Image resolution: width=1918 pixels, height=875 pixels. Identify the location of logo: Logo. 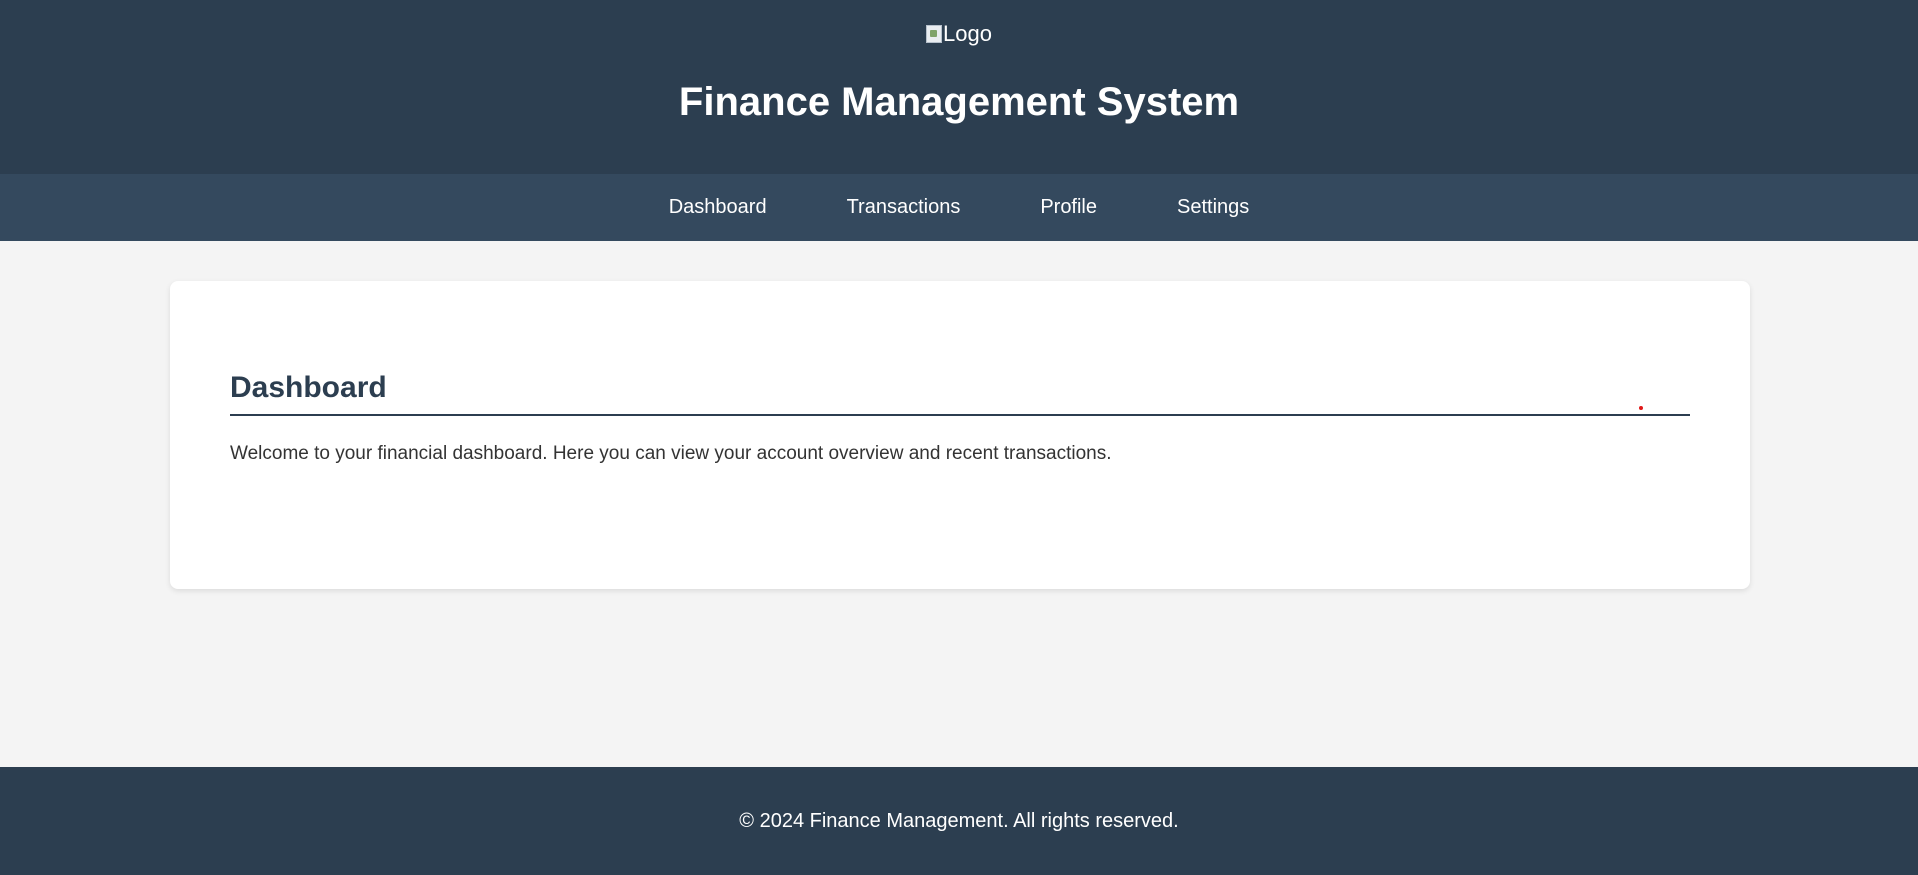
(959, 34).